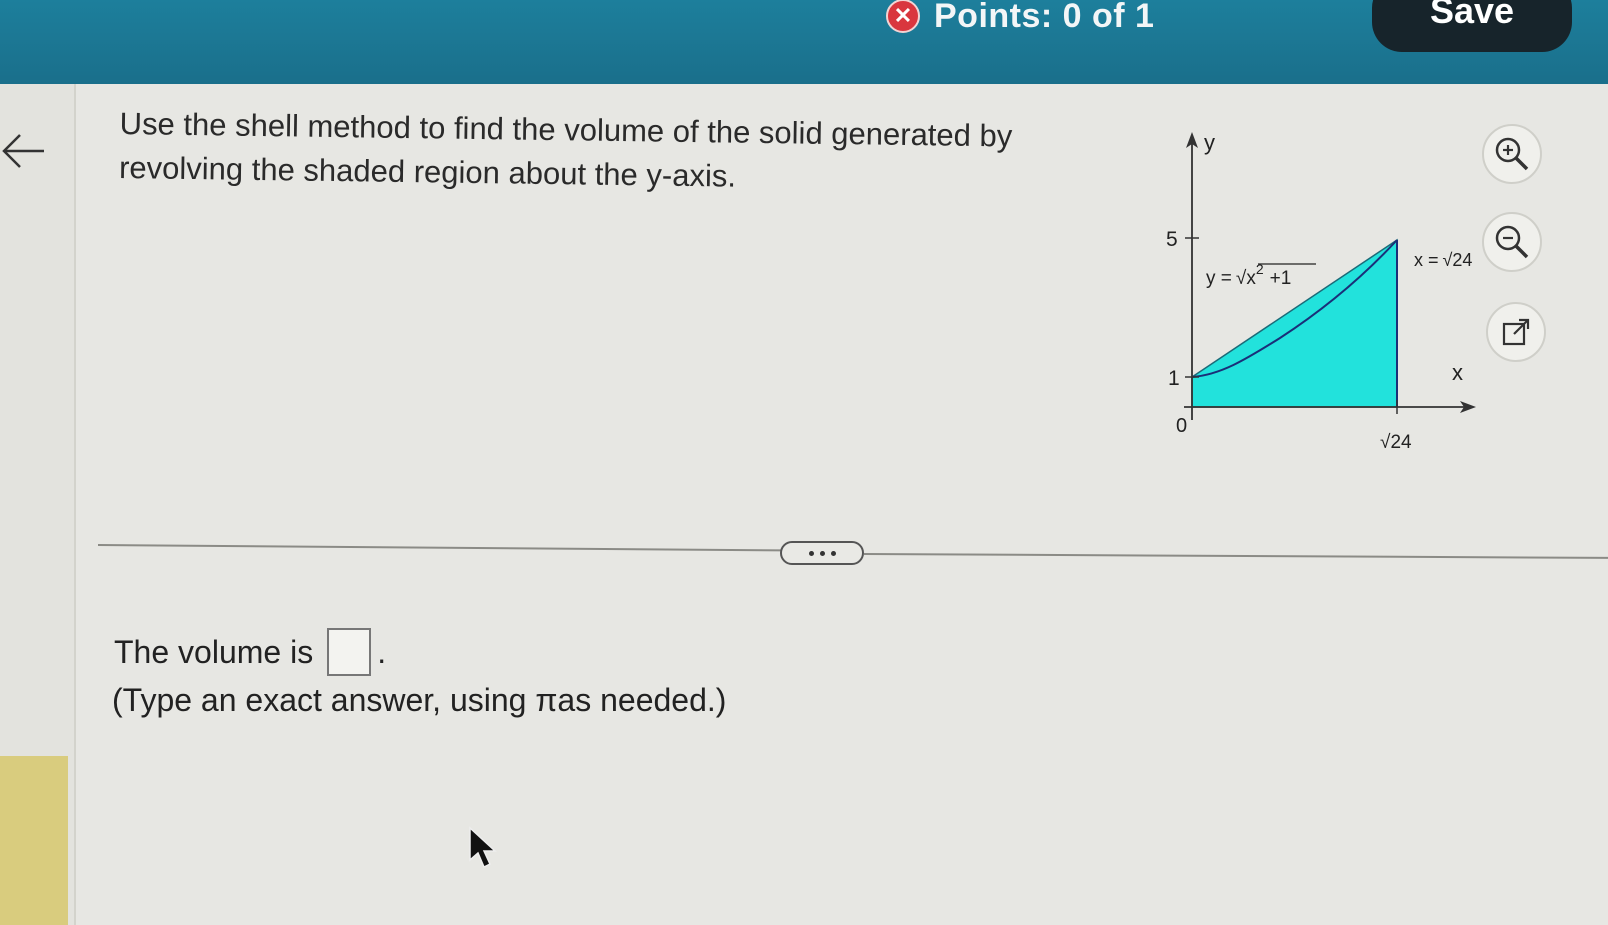 The width and height of the screenshot is (1608, 925). I want to click on answer-line: The volume is ., so click(250, 652).